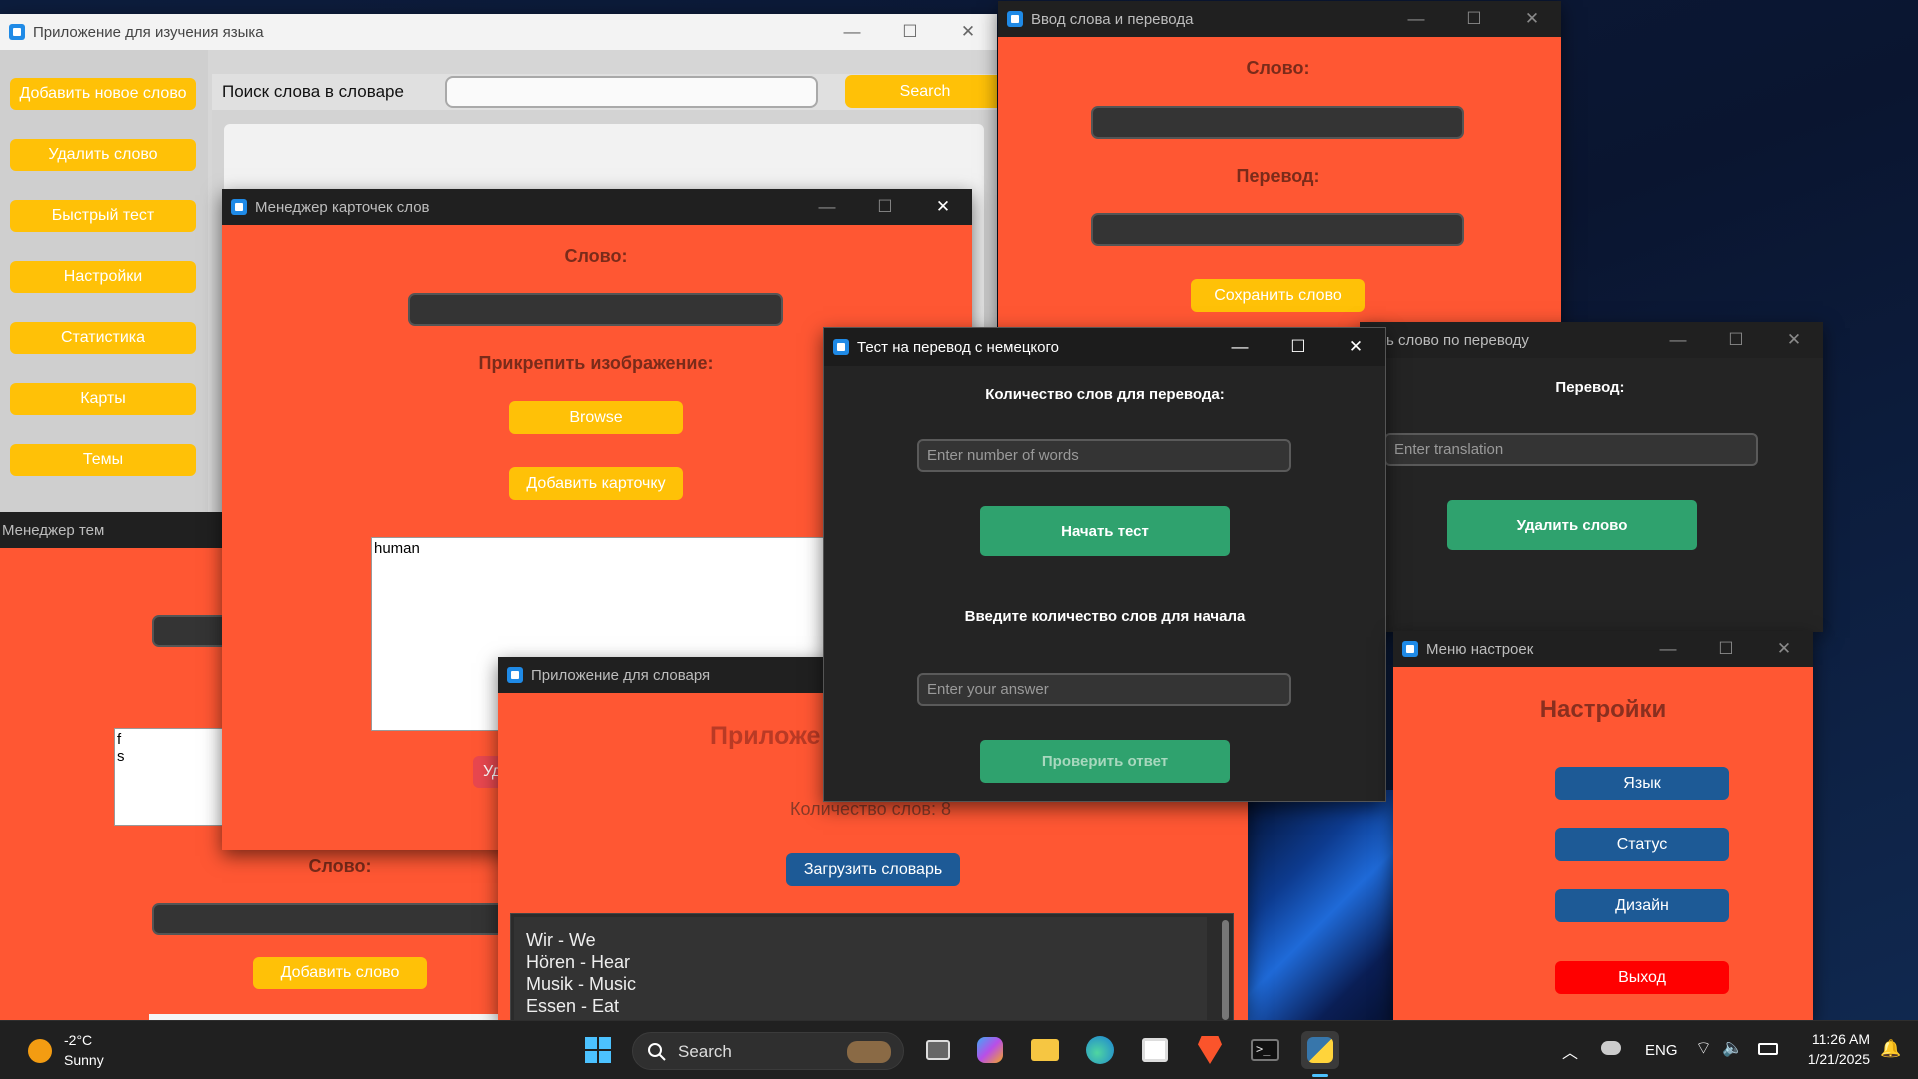 This screenshot has width=1918, height=1079. What do you see at coordinates (1100, 1050) in the screenshot?
I see `edge-icon` at bounding box center [1100, 1050].